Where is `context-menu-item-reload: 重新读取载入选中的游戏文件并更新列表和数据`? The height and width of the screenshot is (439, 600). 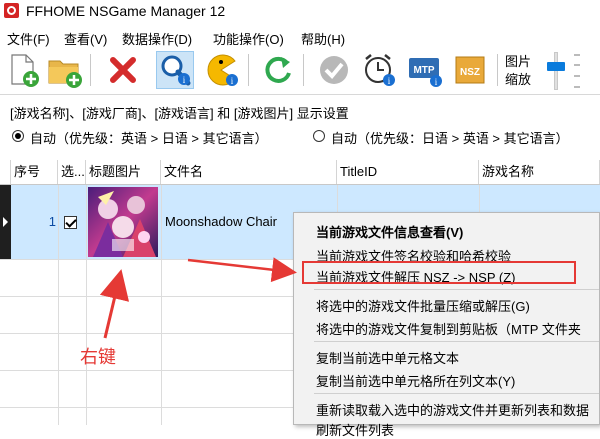
context-menu-item-reload: 重新读取载入选中的游戏文件并更新列表和数据 is located at coordinates (452, 409).